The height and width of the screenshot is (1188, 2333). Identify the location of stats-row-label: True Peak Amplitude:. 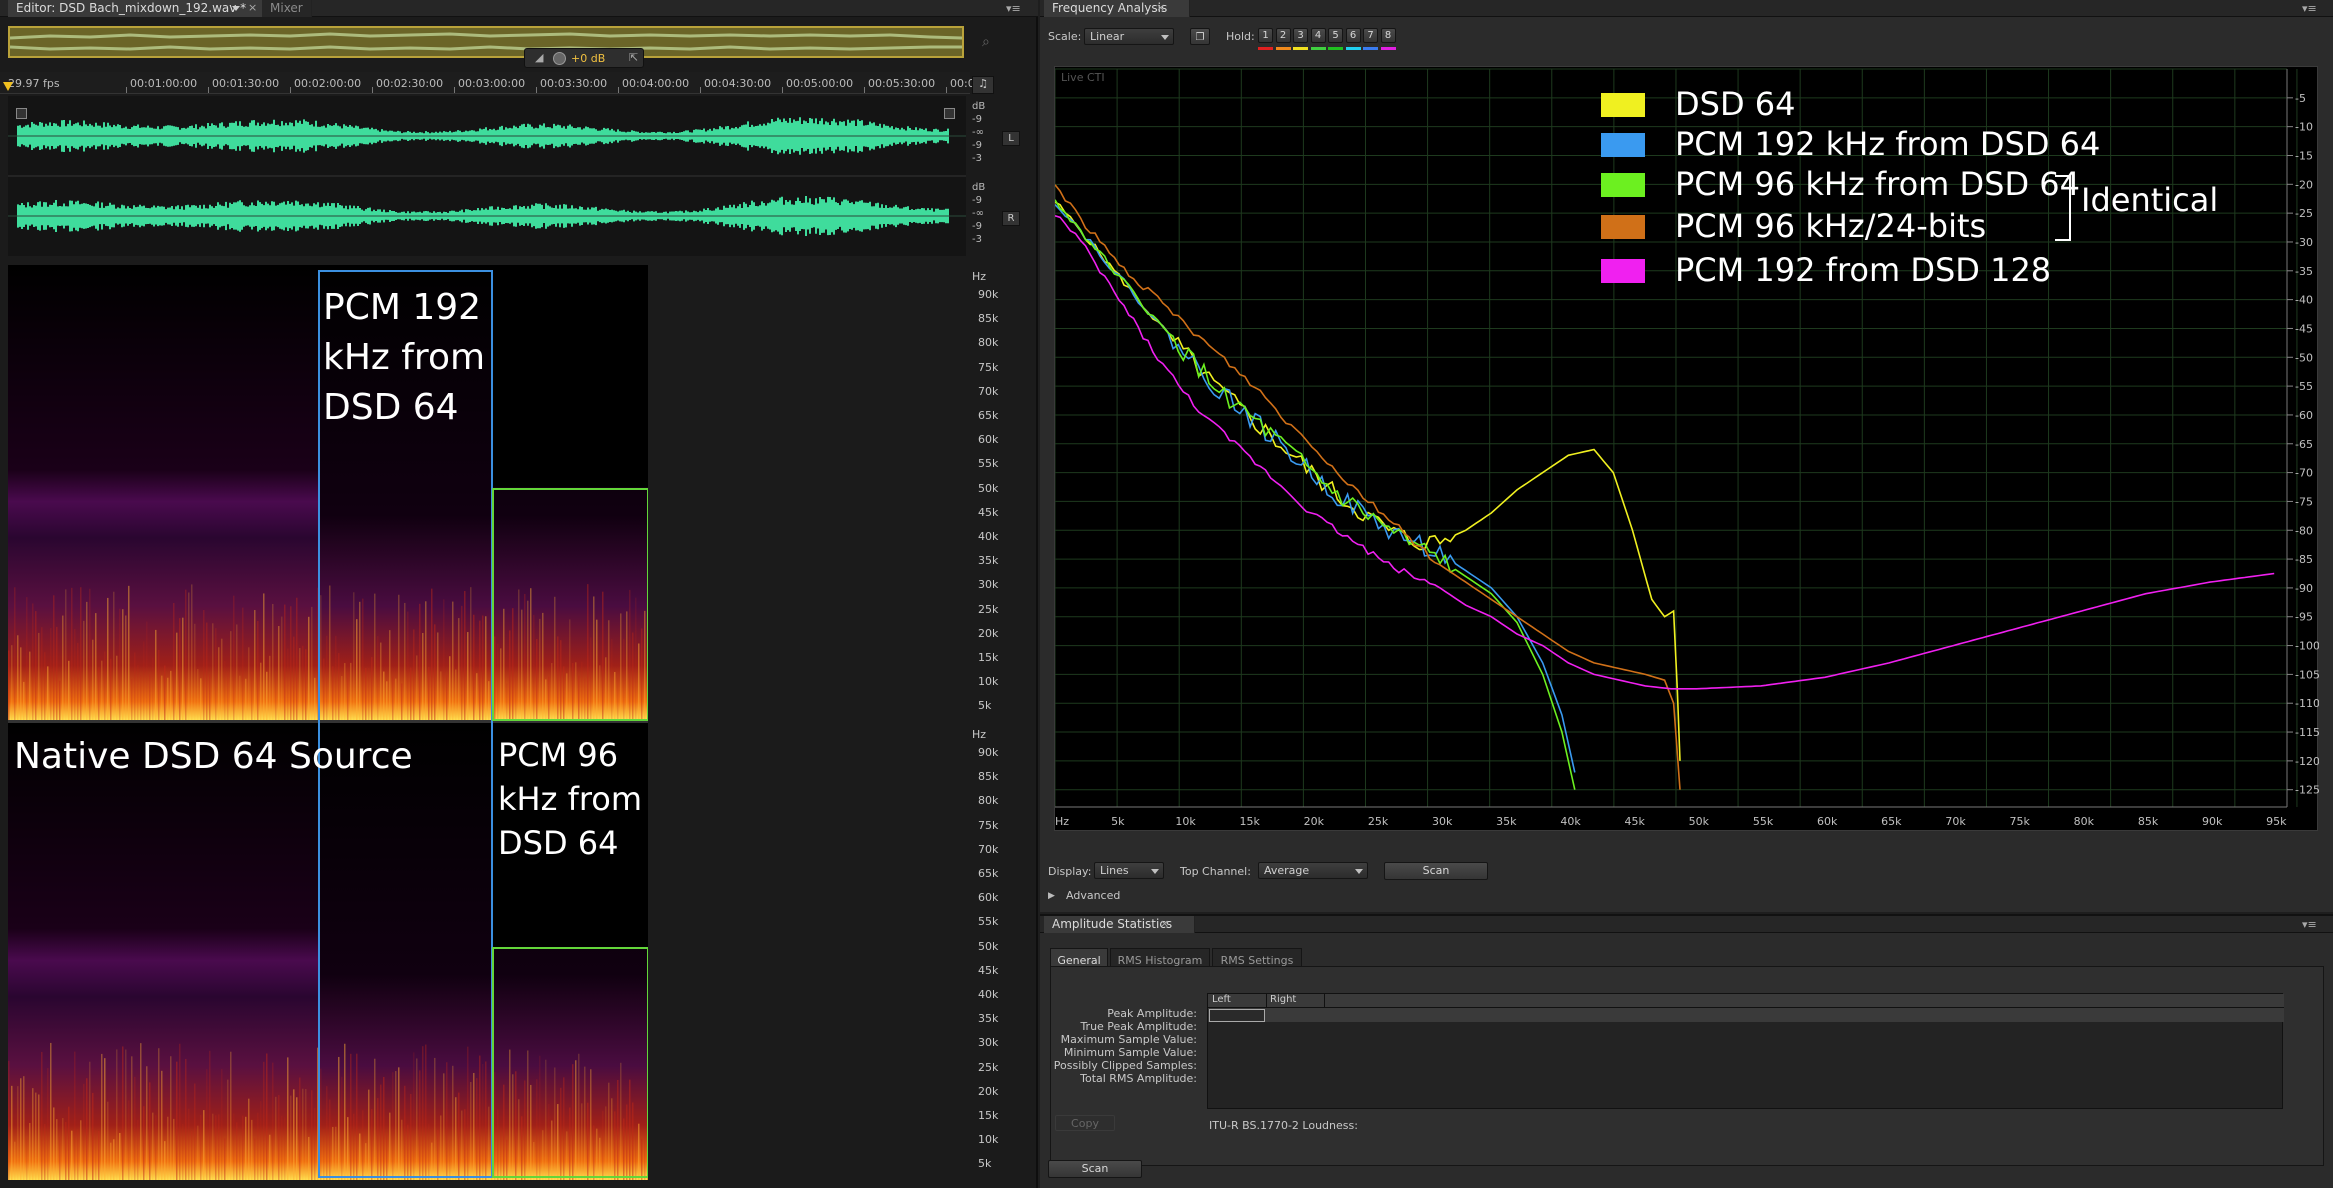
(1138, 1026).